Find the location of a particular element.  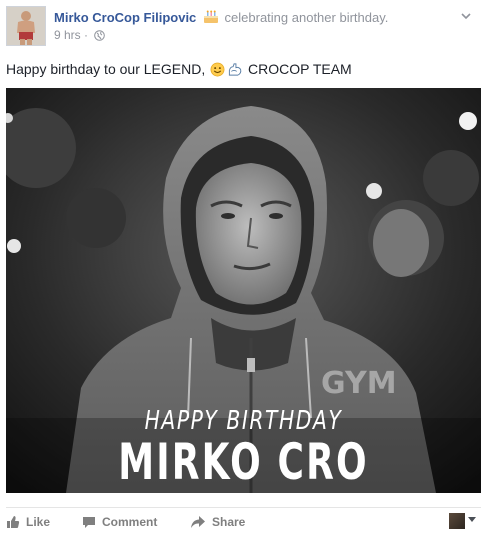

photo-caption-line2: MIRKO CRO COP is located at coordinates (243, 463).